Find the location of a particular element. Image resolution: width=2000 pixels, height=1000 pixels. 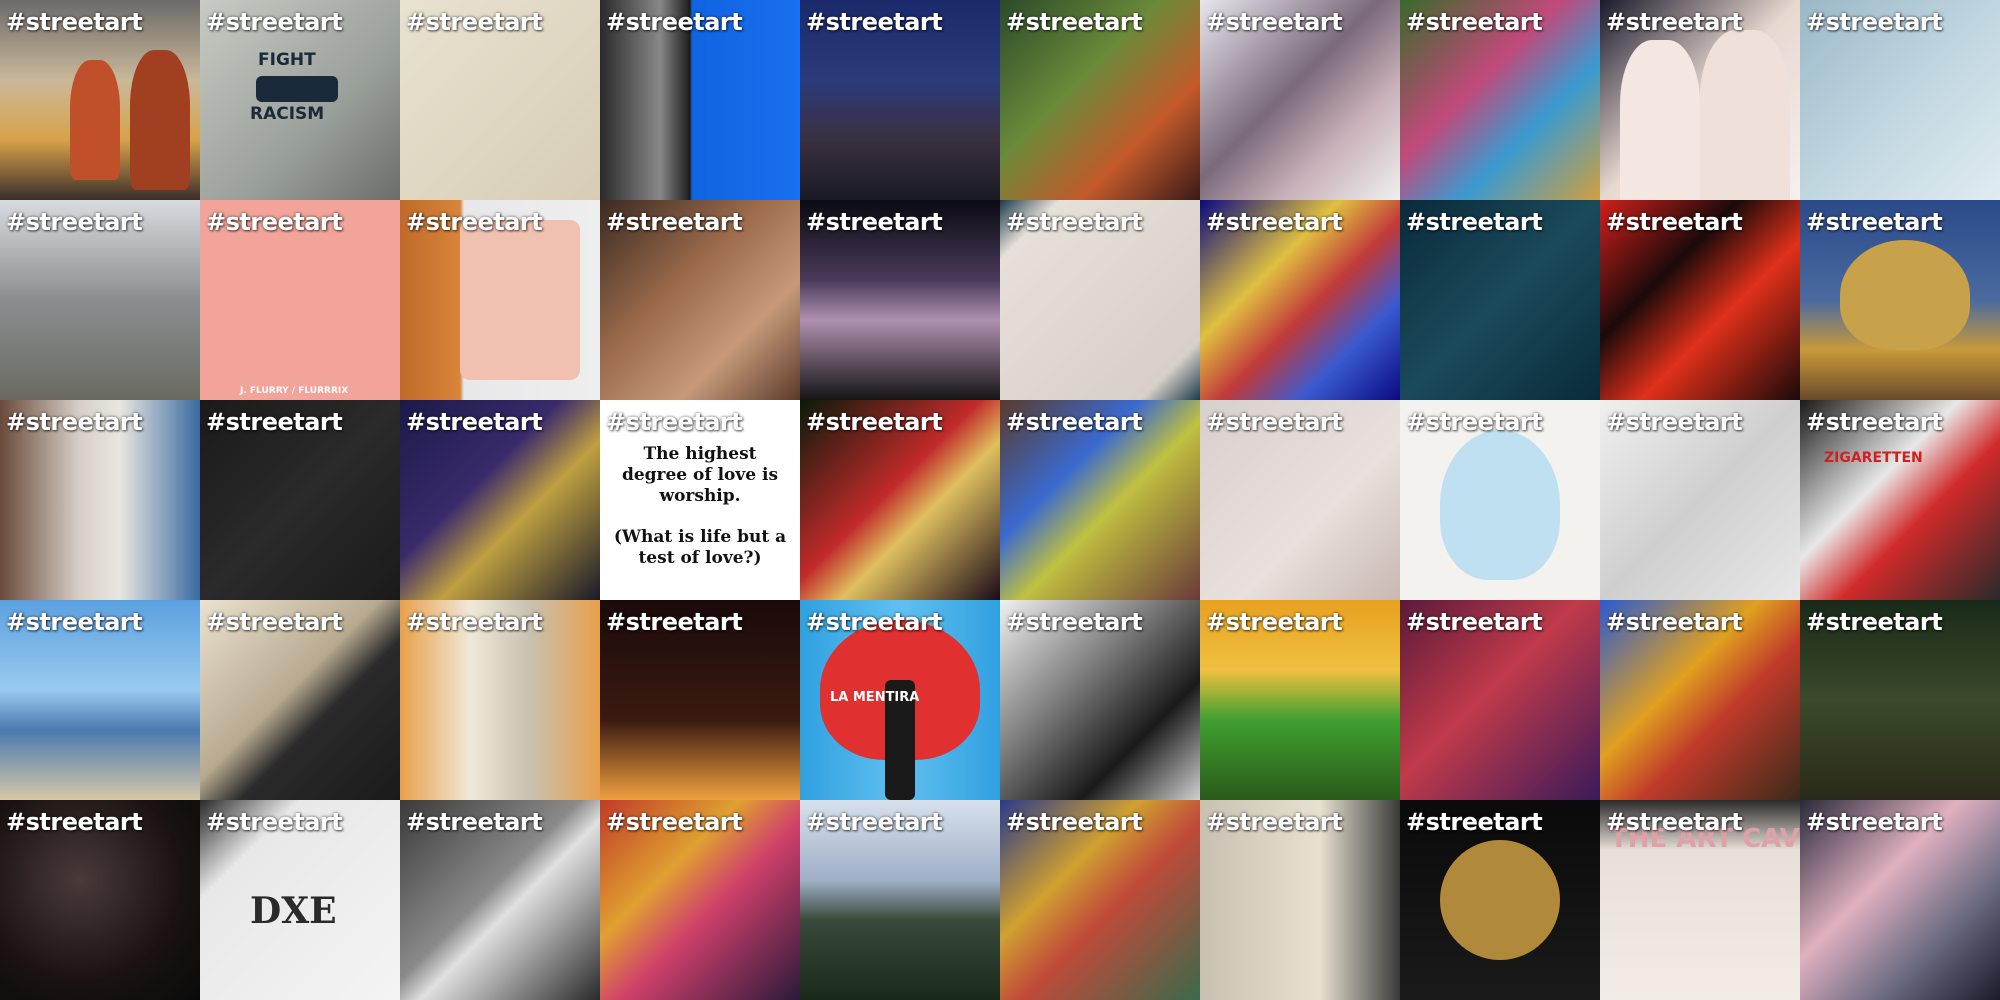

photo-tile-gold-skull-sculpture: #streetart is located at coordinates (1900, 300).